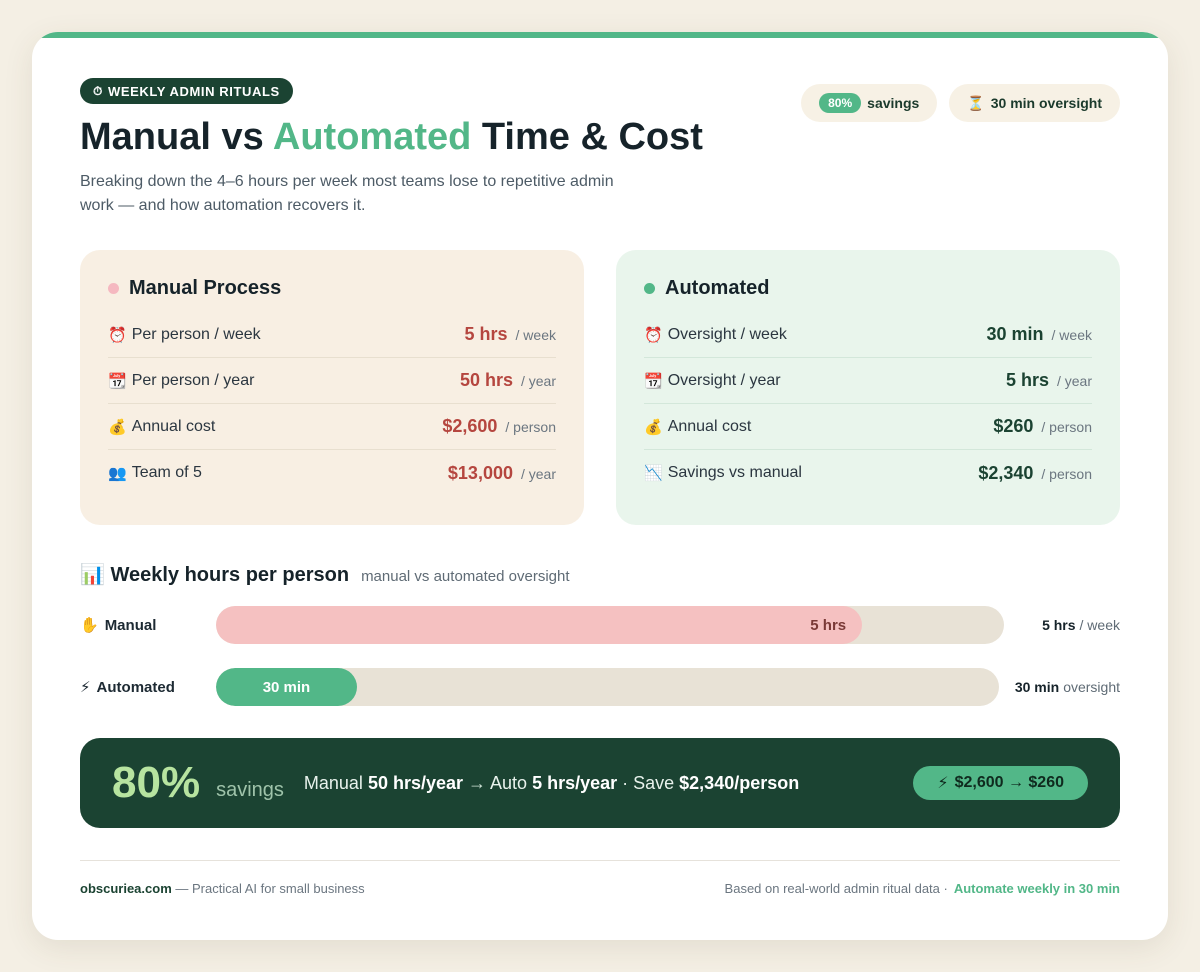 This screenshot has width=1200, height=972. Describe the element at coordinates (332, 427) in the screenshot. I see `manual-row: 💰 Annual cost $2,600 / person` at that location.